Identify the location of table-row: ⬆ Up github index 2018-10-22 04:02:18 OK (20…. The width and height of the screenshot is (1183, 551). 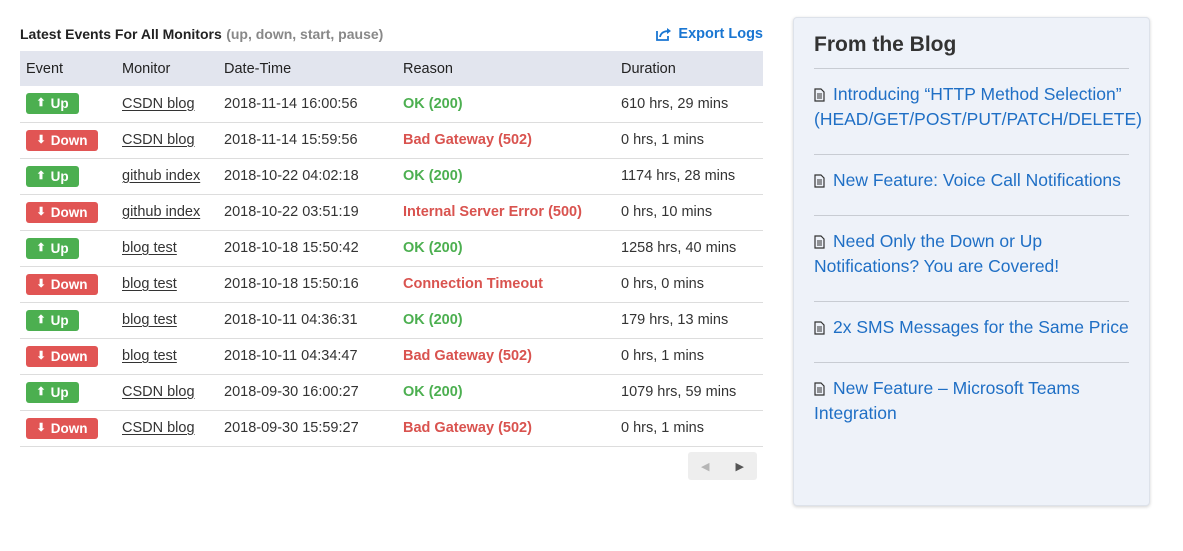
(391, 176).